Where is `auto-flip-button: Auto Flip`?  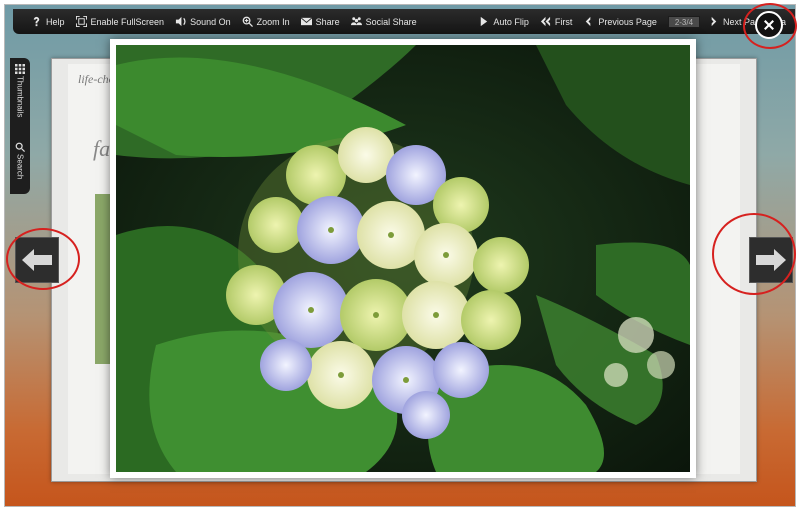
auto-flip-button: Auto Flip is located at coordinates (503, 21).